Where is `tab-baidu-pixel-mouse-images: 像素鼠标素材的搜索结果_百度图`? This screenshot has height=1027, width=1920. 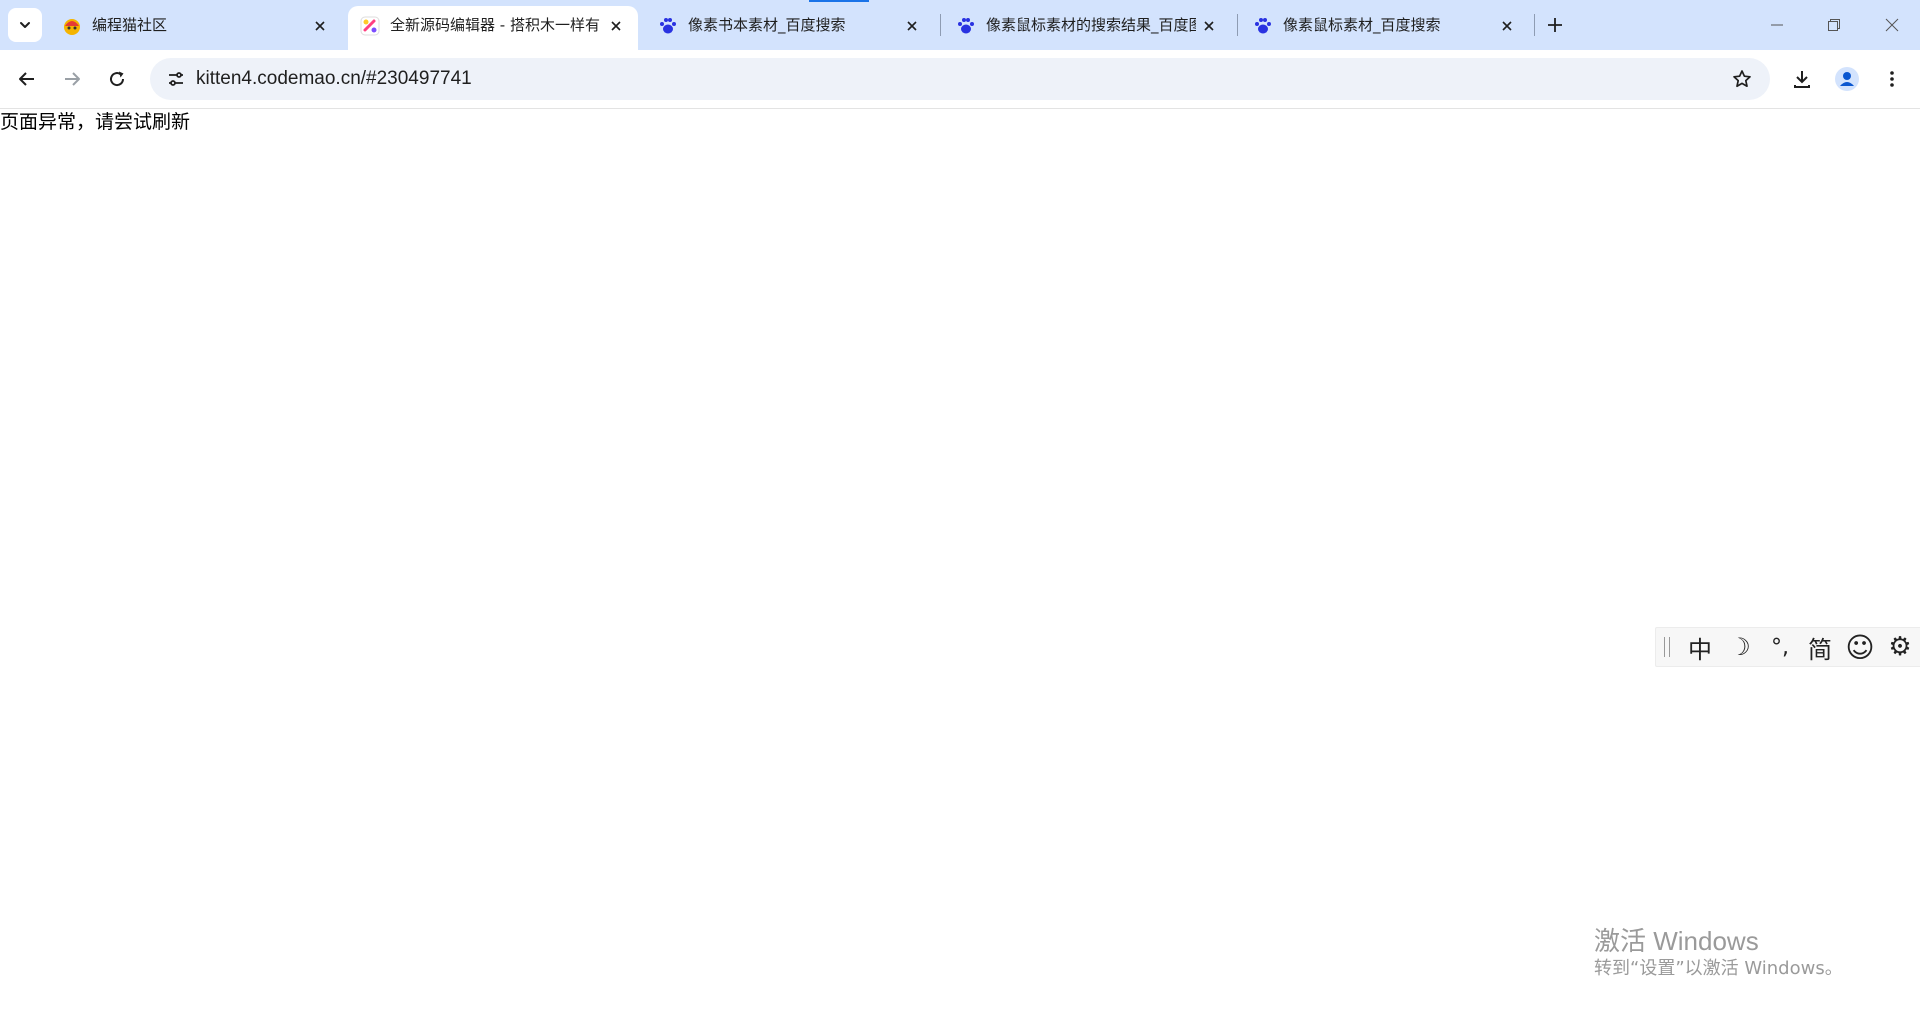
tab-baidu-pixel-mouse-images: 像素鼠标素材的搜索结果_百度图 is located at coordinates (1089, 25).